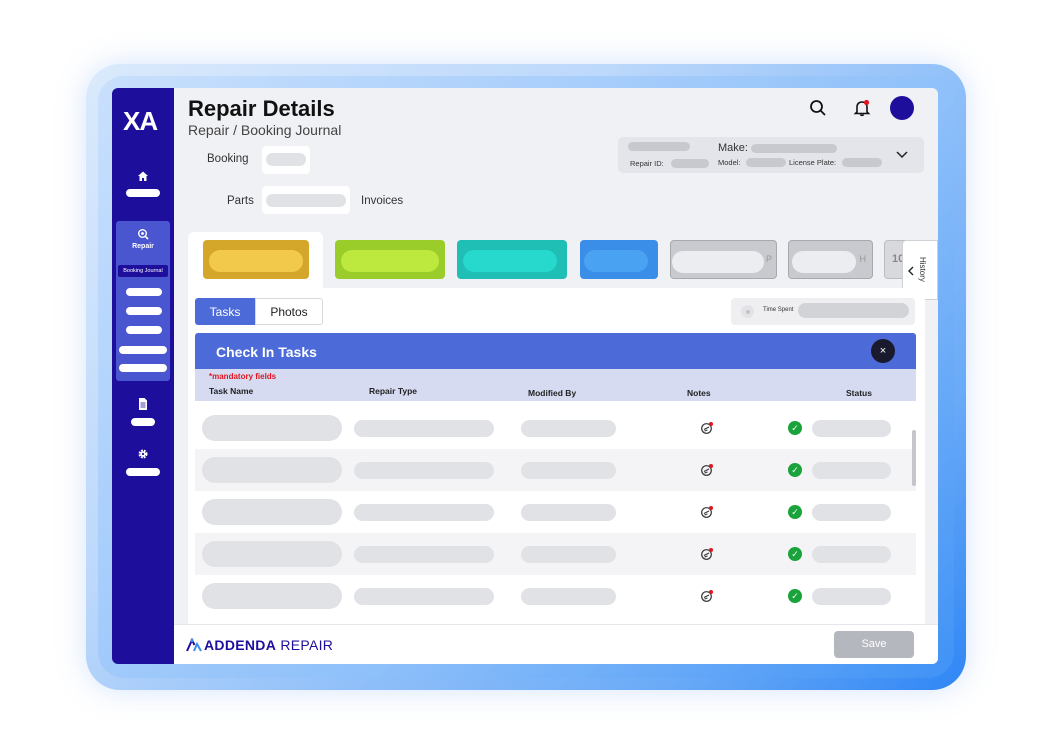 This screenshot has height=754, width=1051. I want to click on save-button: Save, so click(874, 644).